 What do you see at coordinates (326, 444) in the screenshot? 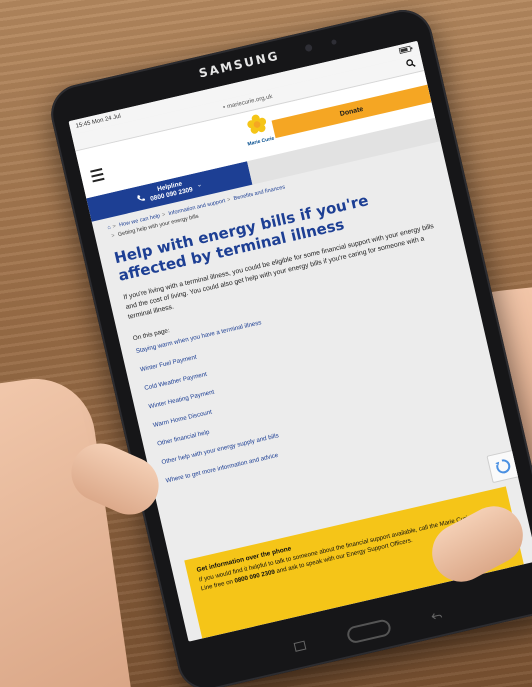
I see `link-more-information: Where to get more information and advice` at bounding box center [326, 444].